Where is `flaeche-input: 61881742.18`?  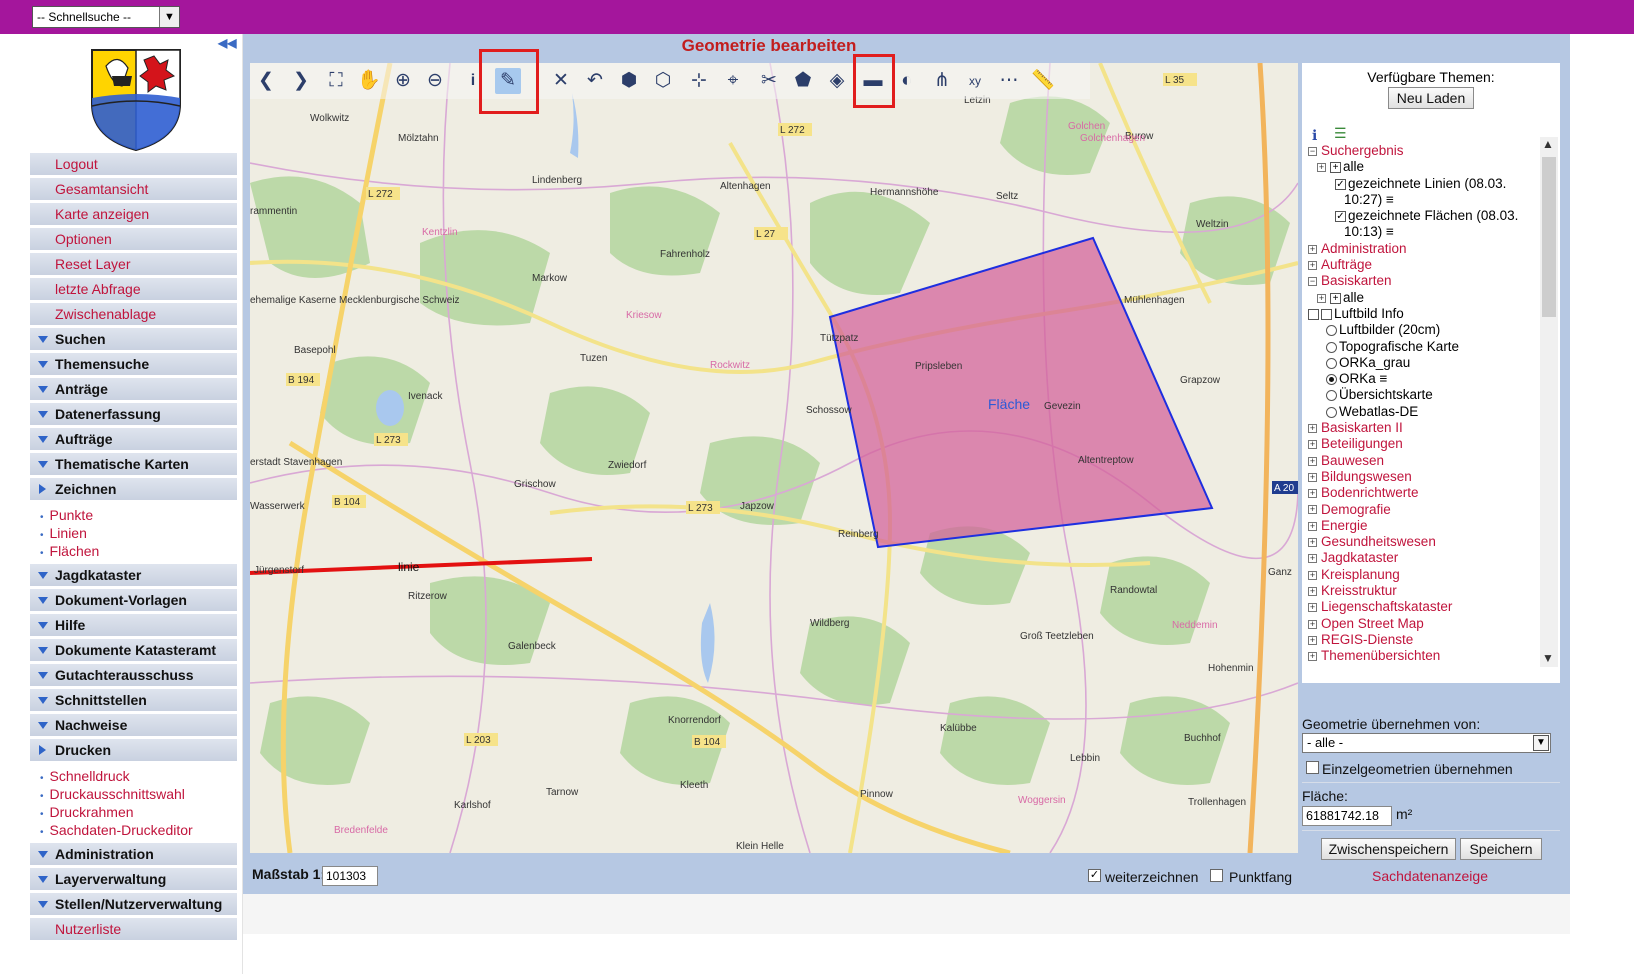
flaeche-input: 61881742.18 is located at coordinates (1347, 816).